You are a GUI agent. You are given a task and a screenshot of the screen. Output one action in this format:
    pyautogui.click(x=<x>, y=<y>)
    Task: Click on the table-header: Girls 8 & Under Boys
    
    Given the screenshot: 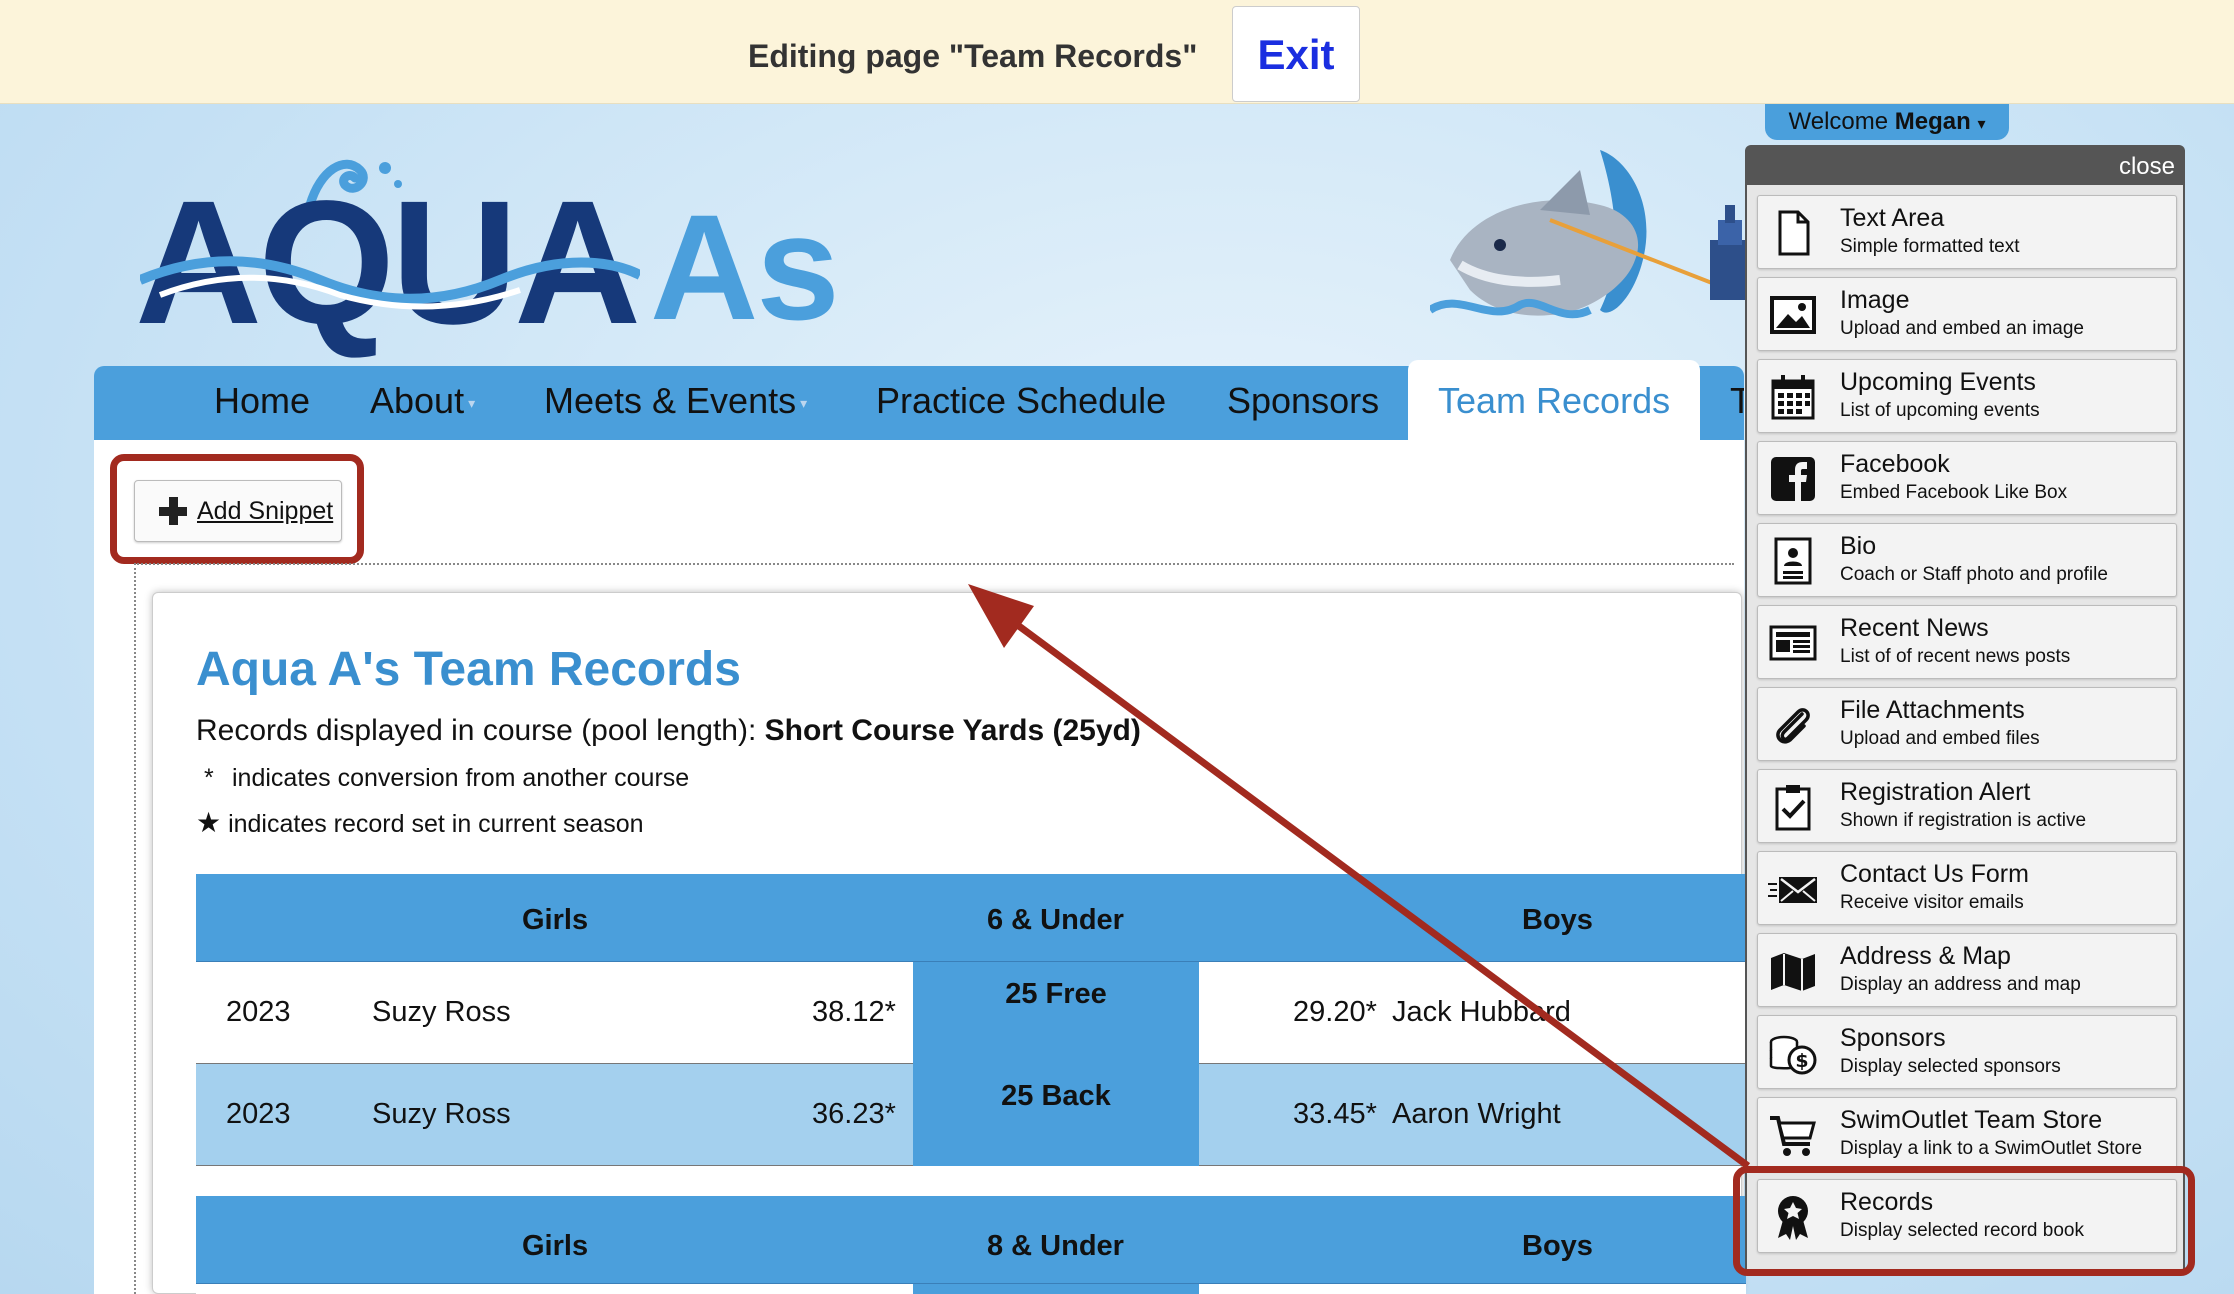 What is the action you would take?
    pyautogui.click(x=971, y=1240)
    